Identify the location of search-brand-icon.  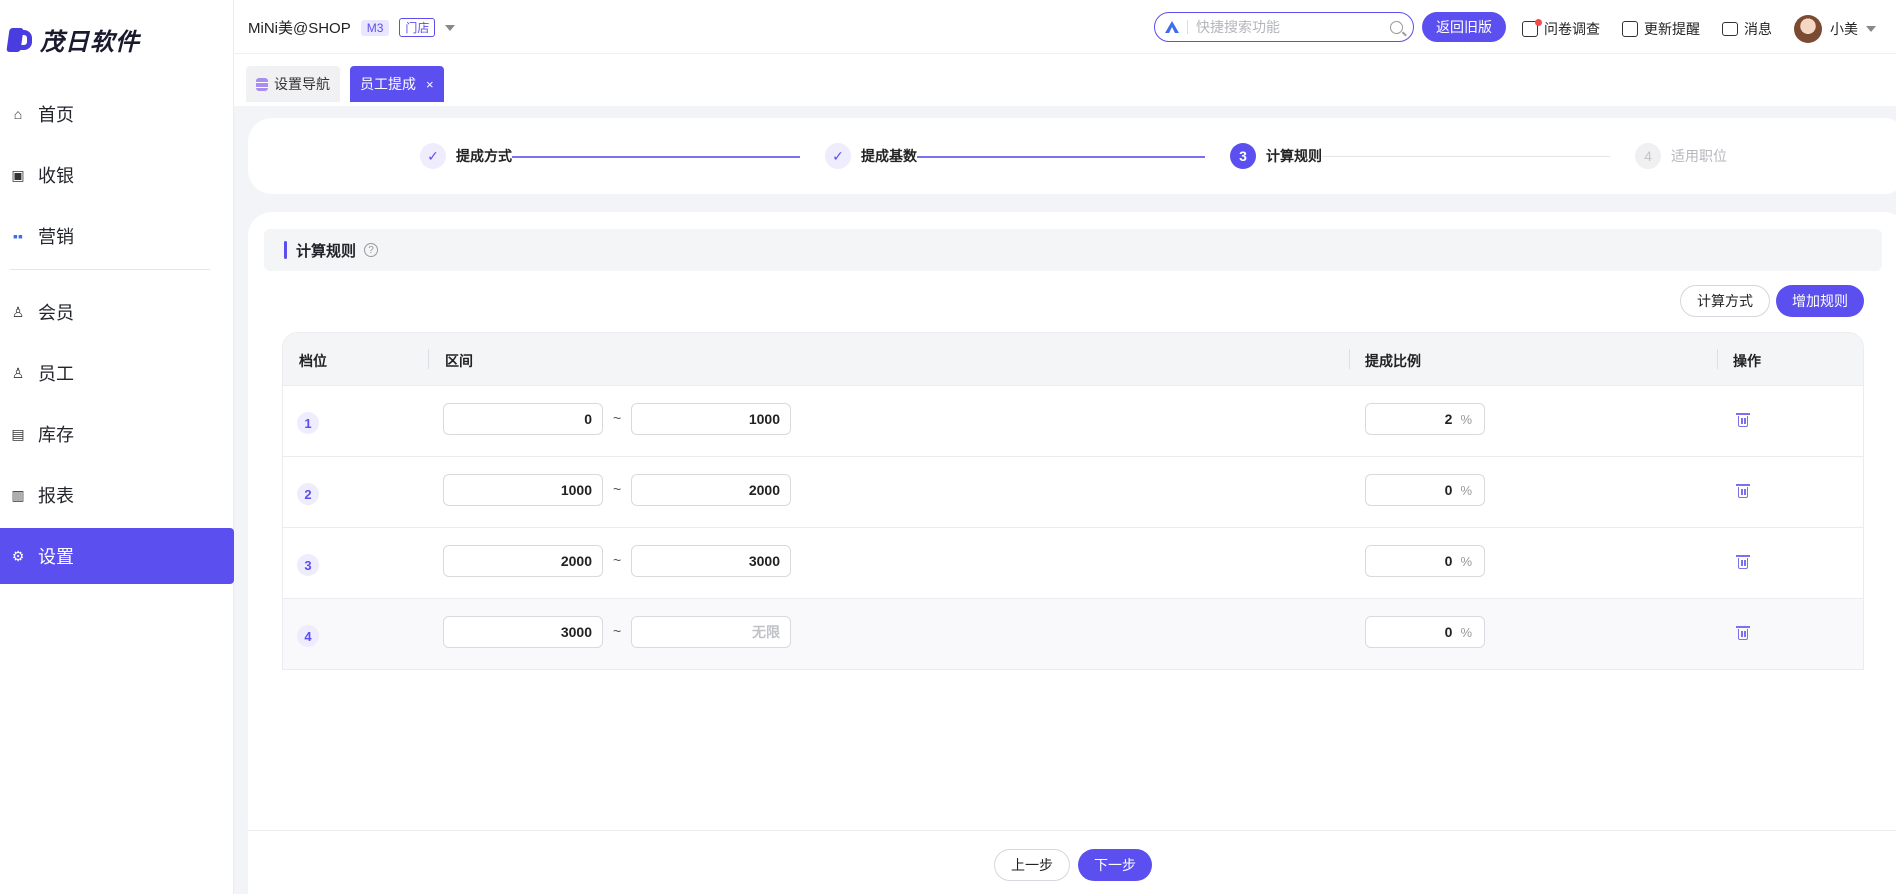
(1172, 27).